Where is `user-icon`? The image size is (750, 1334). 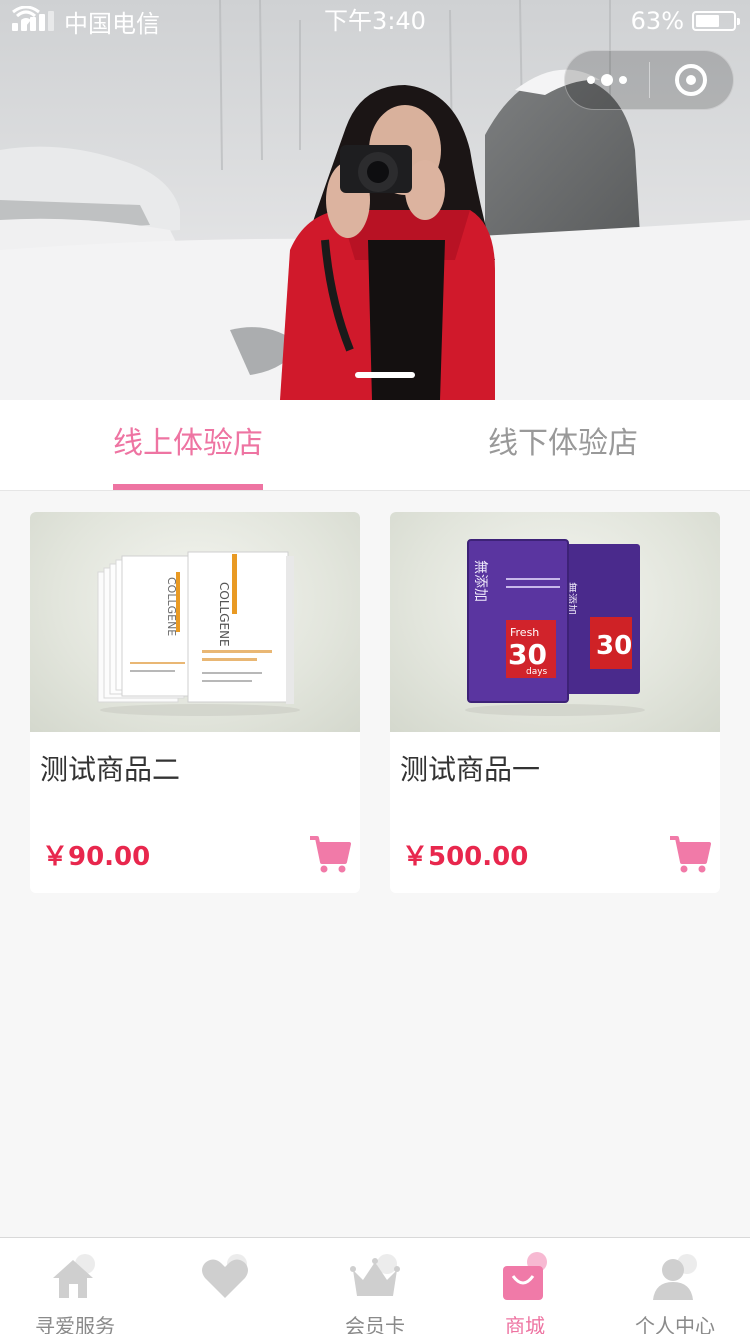
user-icon is located at coordinates (675, 1277).